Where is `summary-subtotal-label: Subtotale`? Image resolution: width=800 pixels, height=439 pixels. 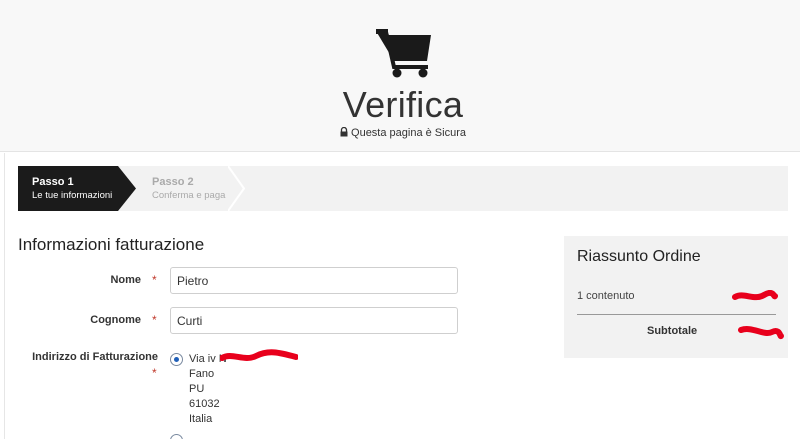
summary-subtotal-label: Subtotale is located at coordinates (672, 331).